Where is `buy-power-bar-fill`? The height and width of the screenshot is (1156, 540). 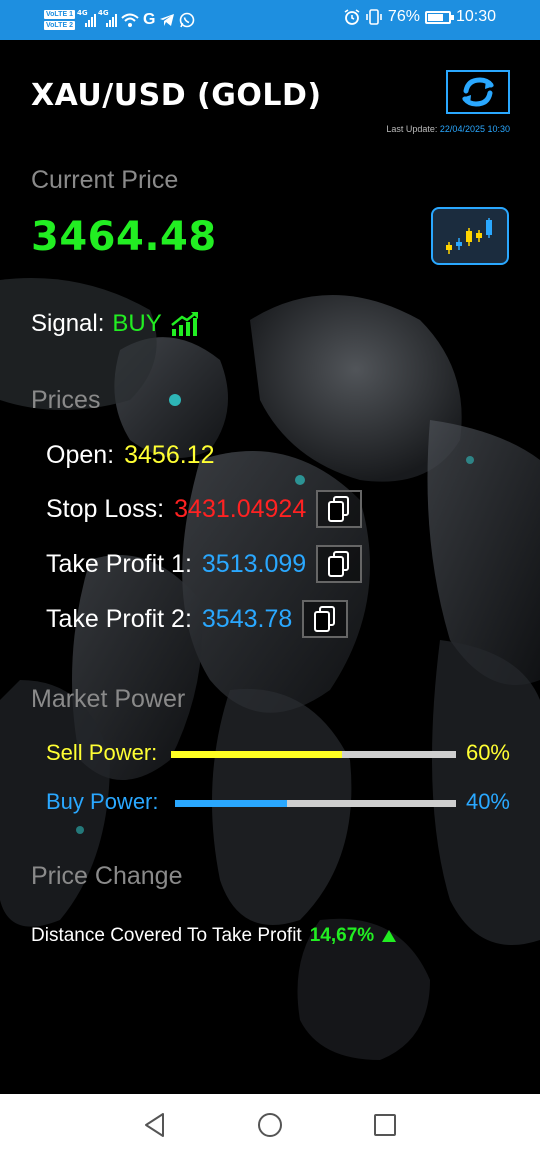 buy-power-bar-fill is located at coordinates (231, 803).